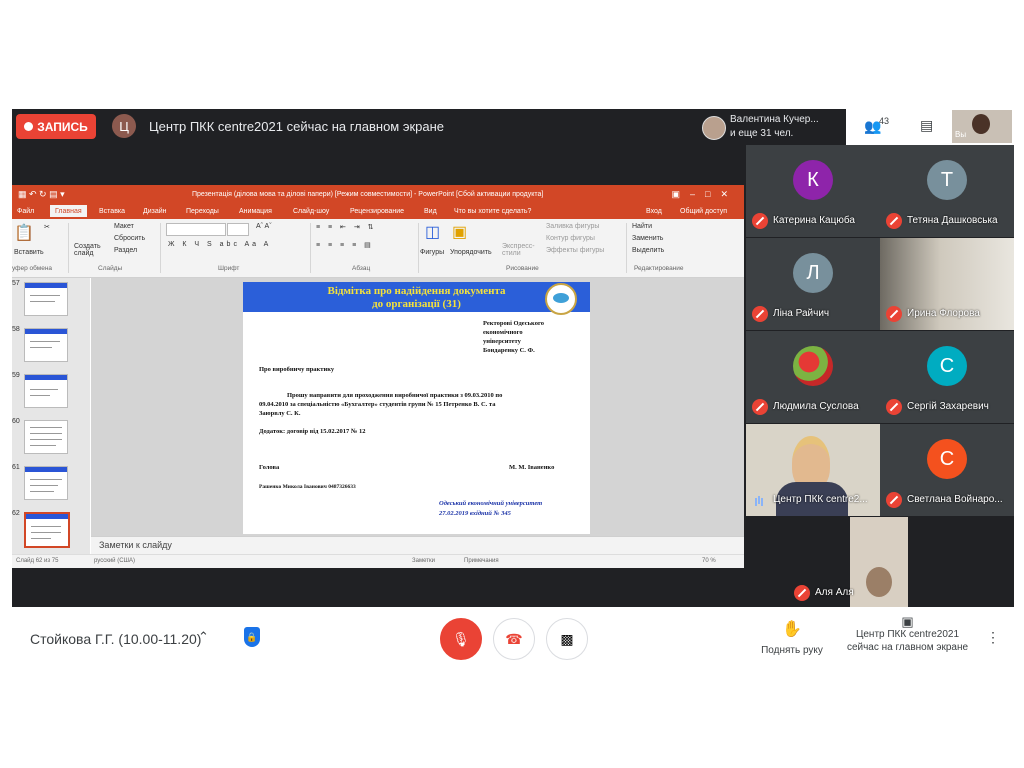  I want to click on meeting-title: Стойкова Г.Г. (10.00-11.20), so click(115, 639).